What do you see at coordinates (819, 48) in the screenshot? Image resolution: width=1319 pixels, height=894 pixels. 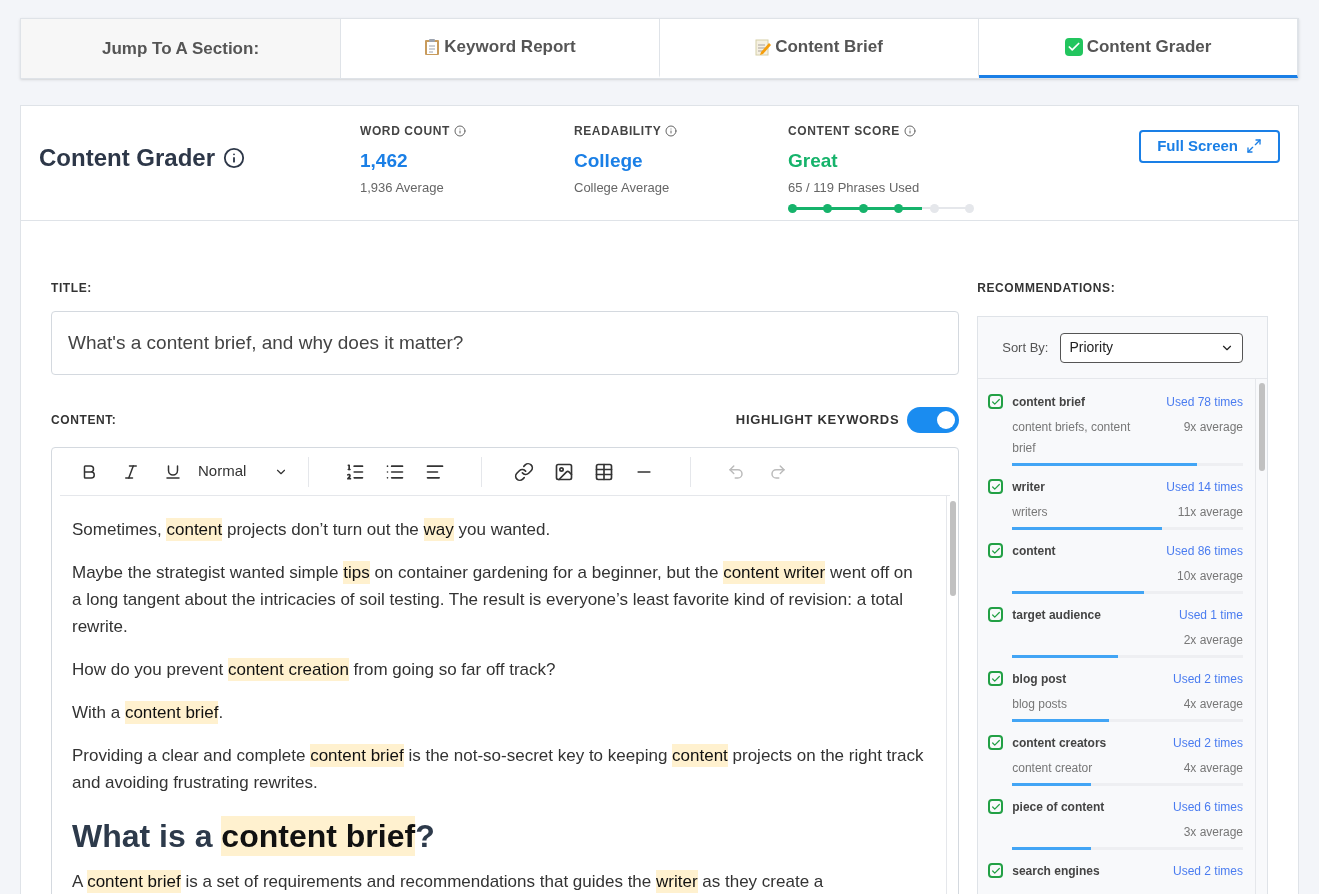 I see `section-tab: Content Brief` at bounding box center [819, 48].